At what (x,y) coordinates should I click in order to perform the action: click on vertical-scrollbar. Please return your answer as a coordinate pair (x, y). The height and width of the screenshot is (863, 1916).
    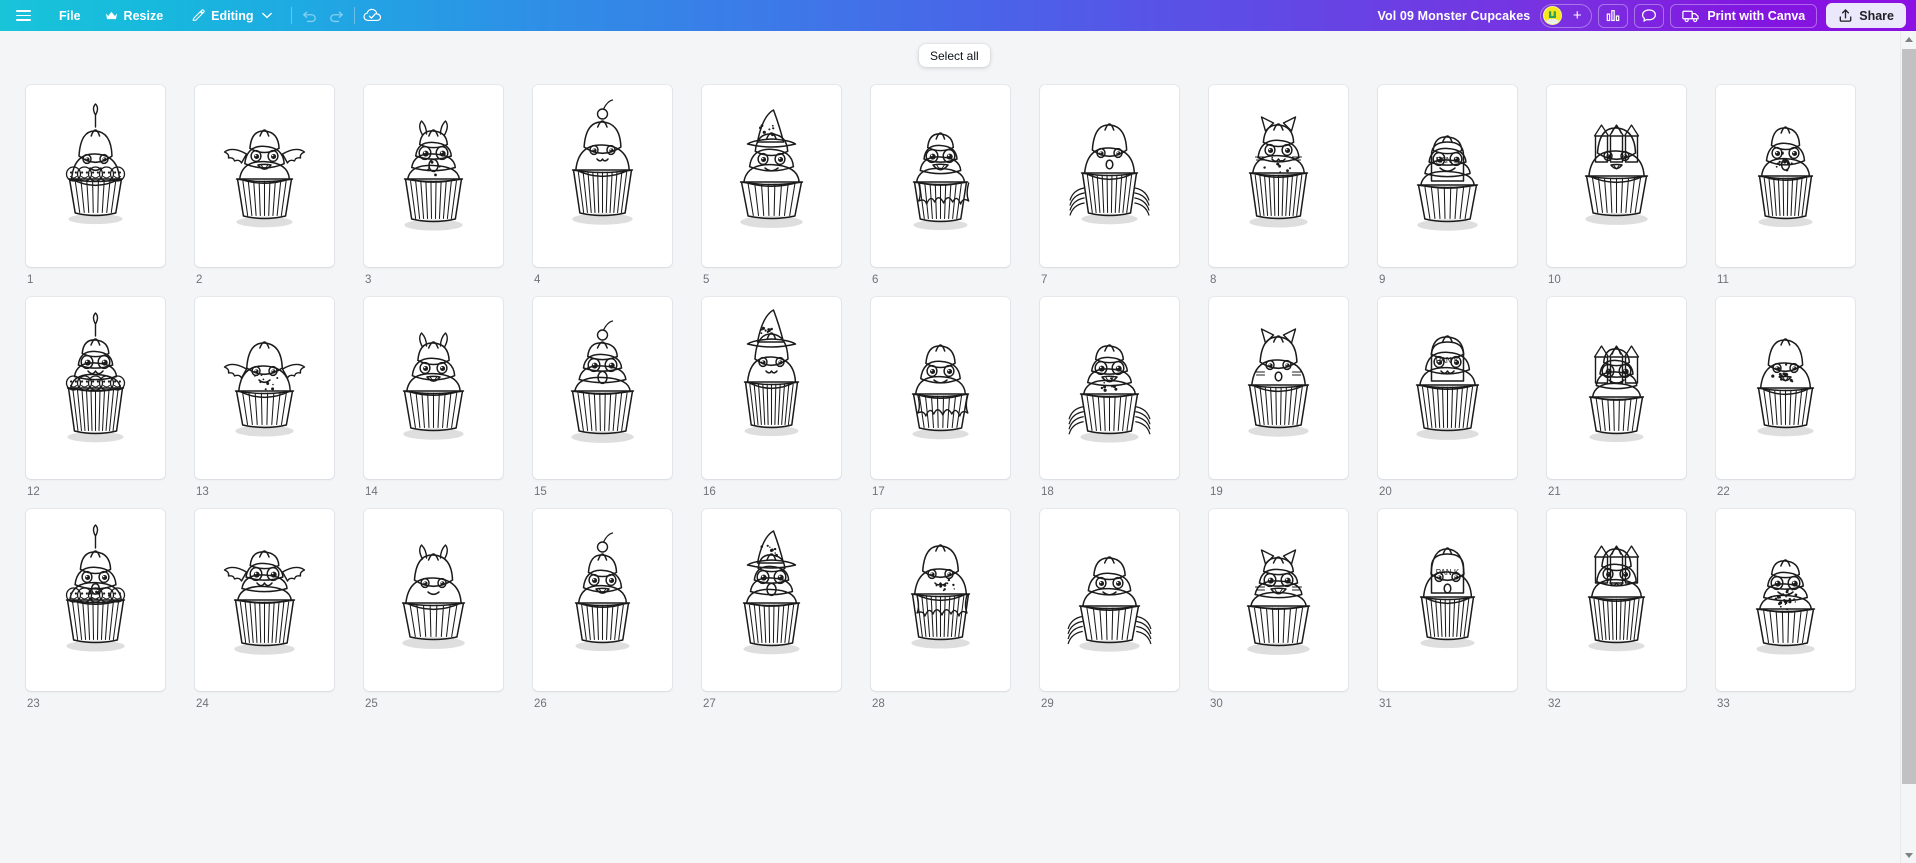
    Looking at the image, I should click on (1908, 447).